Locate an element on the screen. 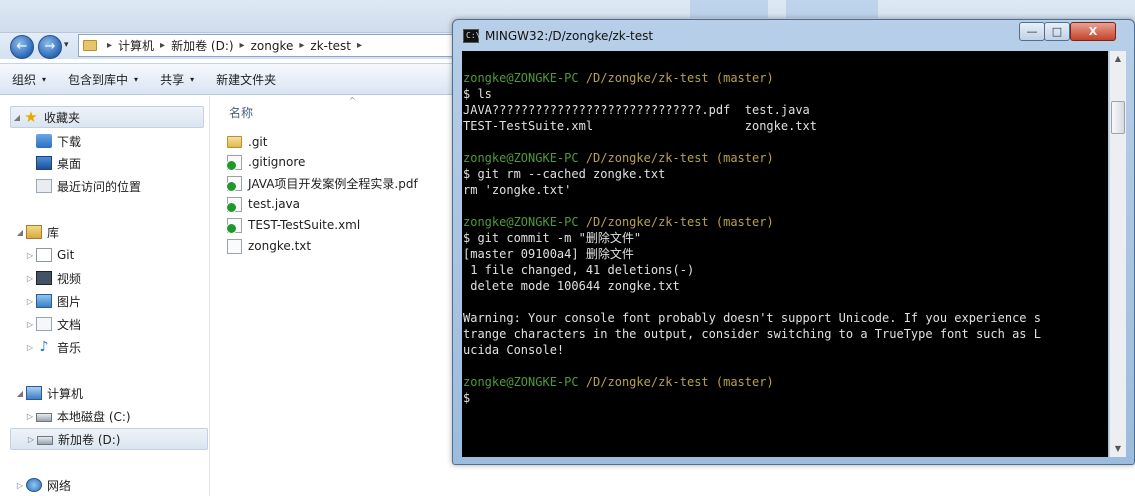  file-item: .gitignore is located at coordinates (265, 162).